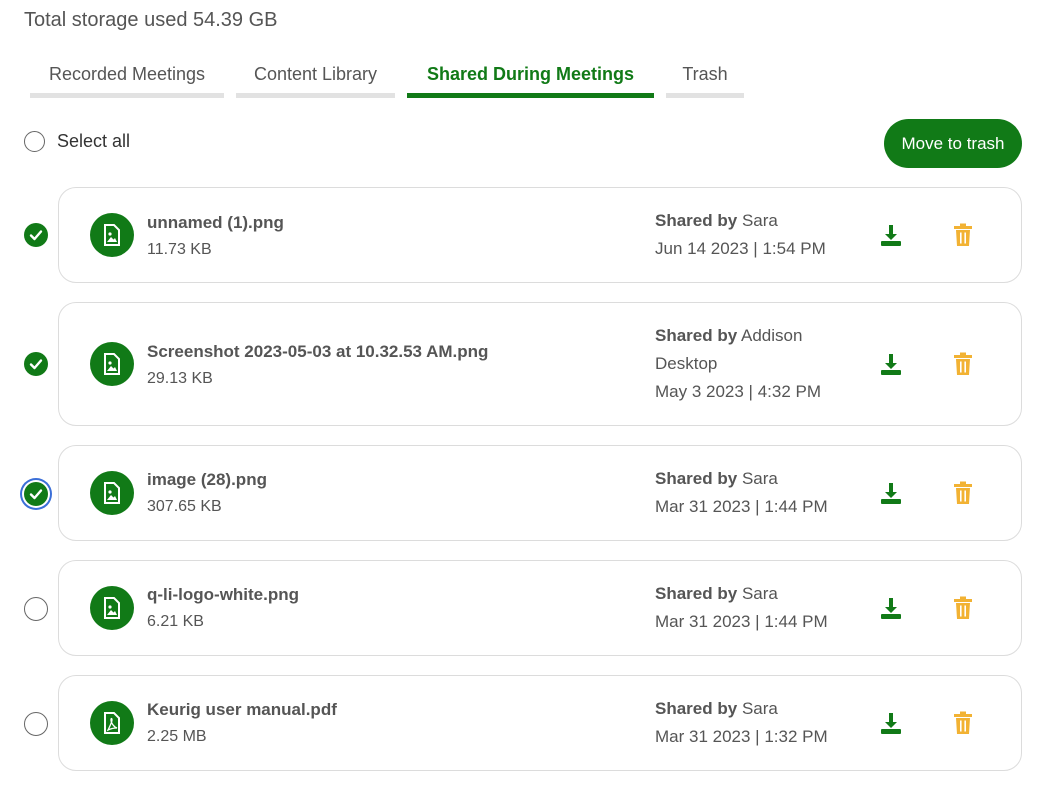 The width and height of the screenshot is (1056, 792). I want to click on file-size: 307.65 KB, so click(184, 506).